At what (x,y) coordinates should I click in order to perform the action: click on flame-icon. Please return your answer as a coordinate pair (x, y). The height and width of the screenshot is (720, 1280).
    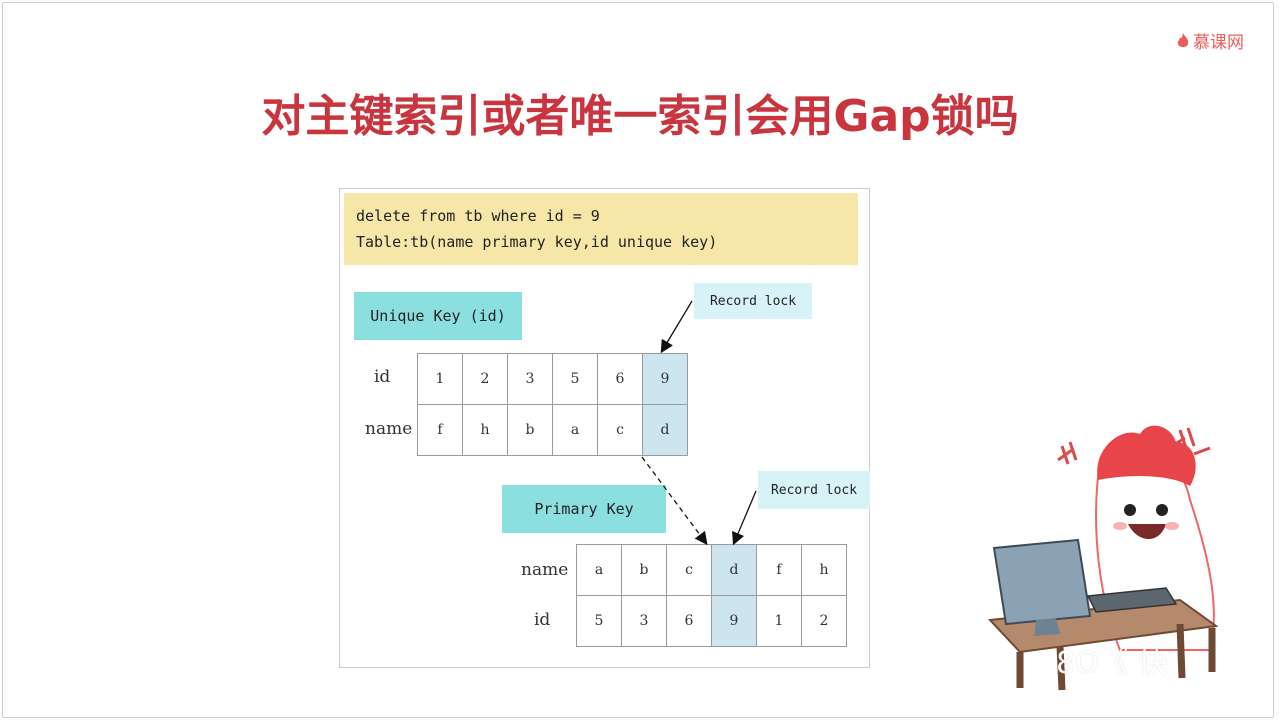
    Looking at the image, I should click on (1183, 39).